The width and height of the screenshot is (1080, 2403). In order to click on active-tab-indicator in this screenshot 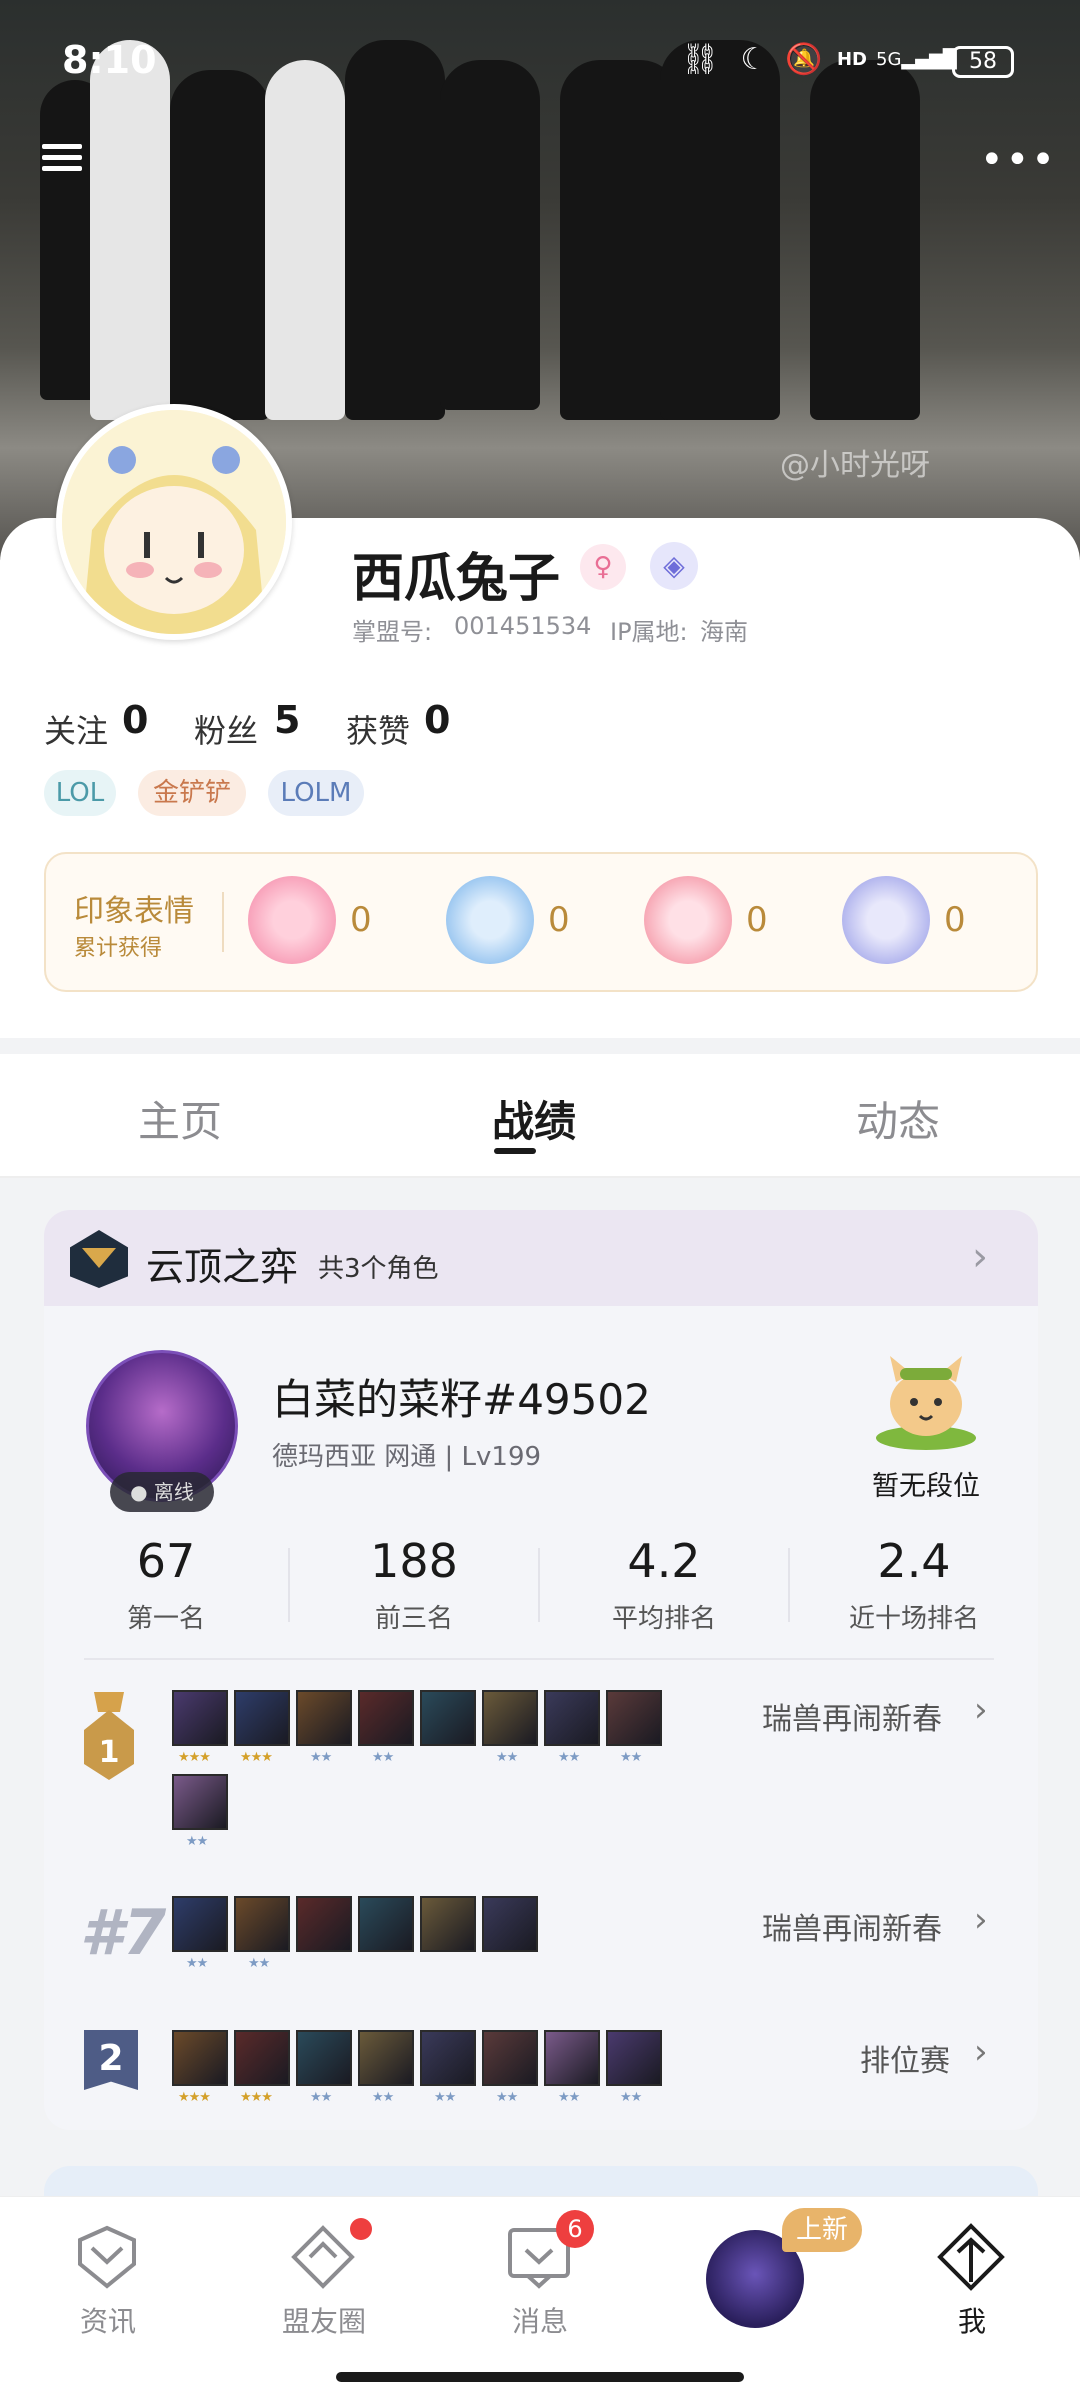, I will do `click(515, 1151)`.